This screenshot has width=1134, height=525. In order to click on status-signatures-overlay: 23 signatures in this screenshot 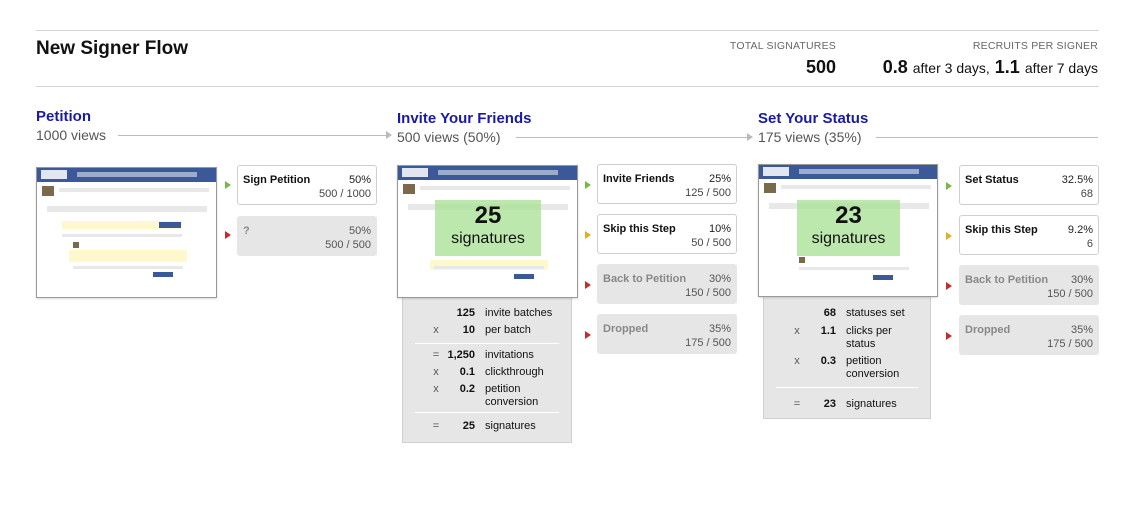, I will do `click(848, 228)`.